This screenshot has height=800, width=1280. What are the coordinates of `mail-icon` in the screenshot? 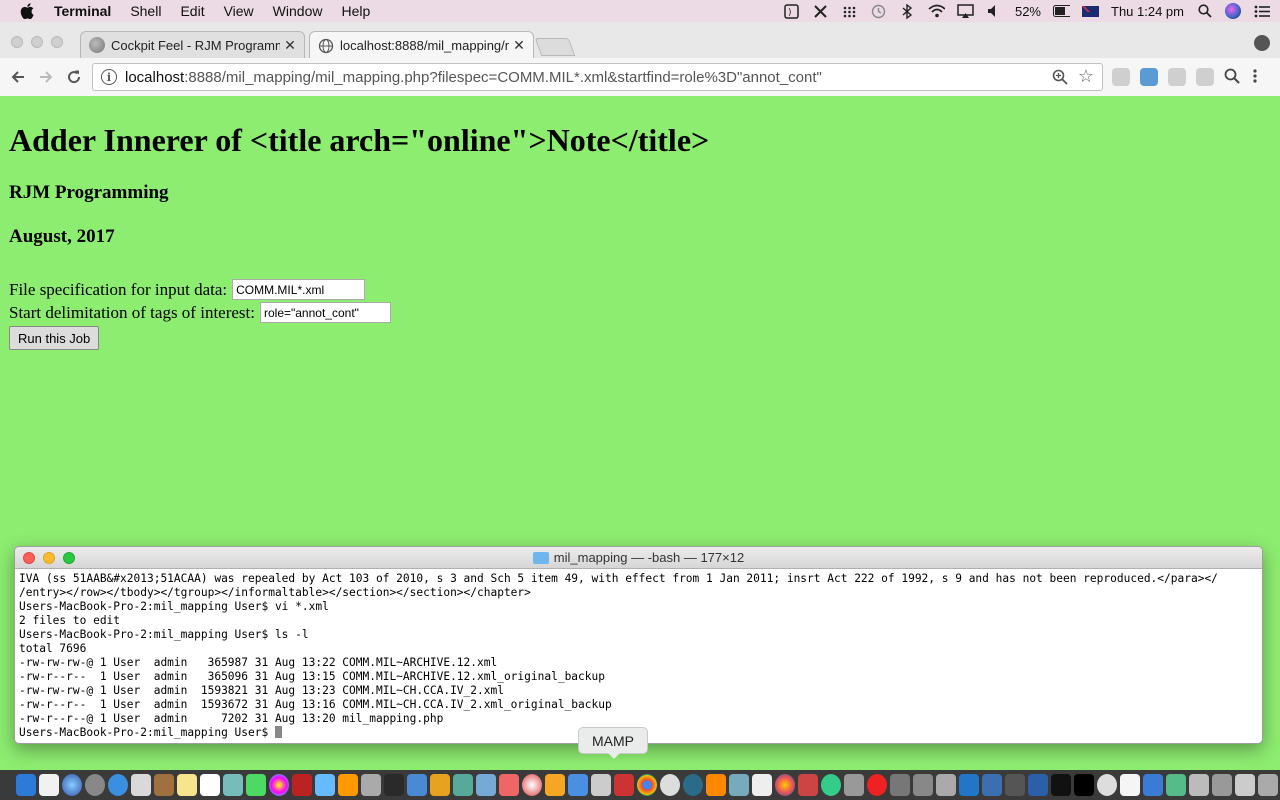 It's located at (141, 785).